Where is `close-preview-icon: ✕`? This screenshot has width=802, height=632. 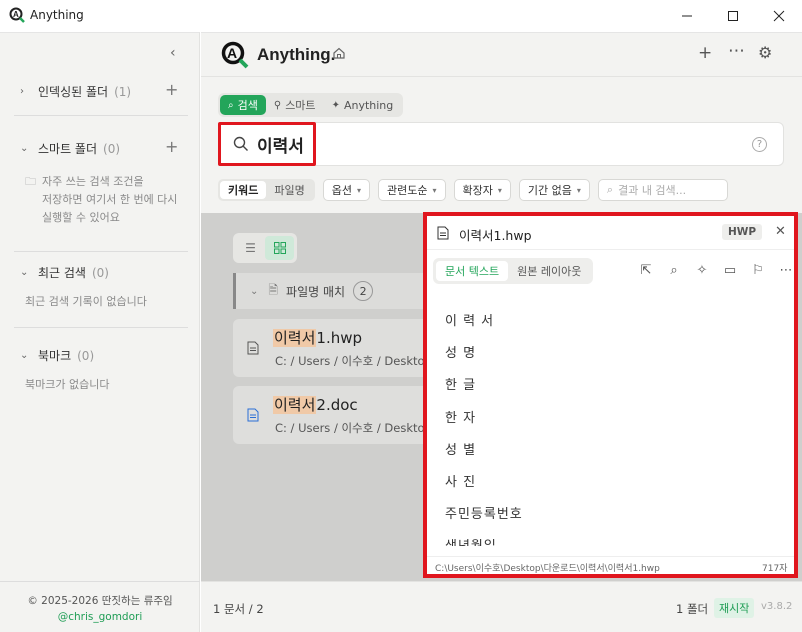
close-preview-icon: ✕ is located at coordinates (780, 231).